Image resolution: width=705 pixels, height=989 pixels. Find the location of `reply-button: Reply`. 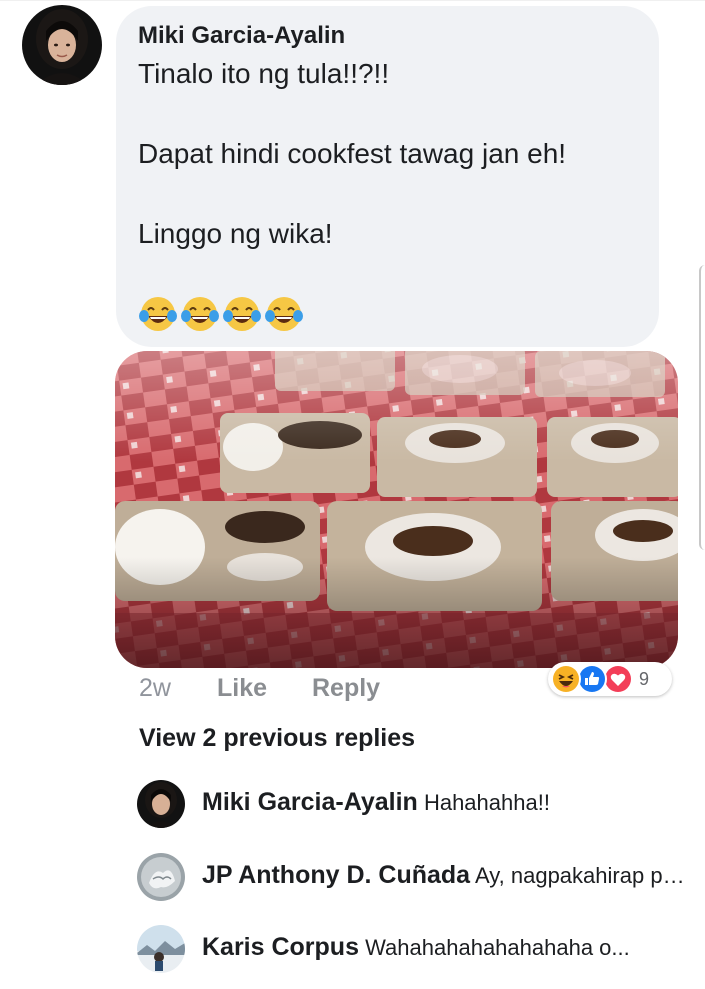

reply-button: Reply is located at coordinates (346, 688).